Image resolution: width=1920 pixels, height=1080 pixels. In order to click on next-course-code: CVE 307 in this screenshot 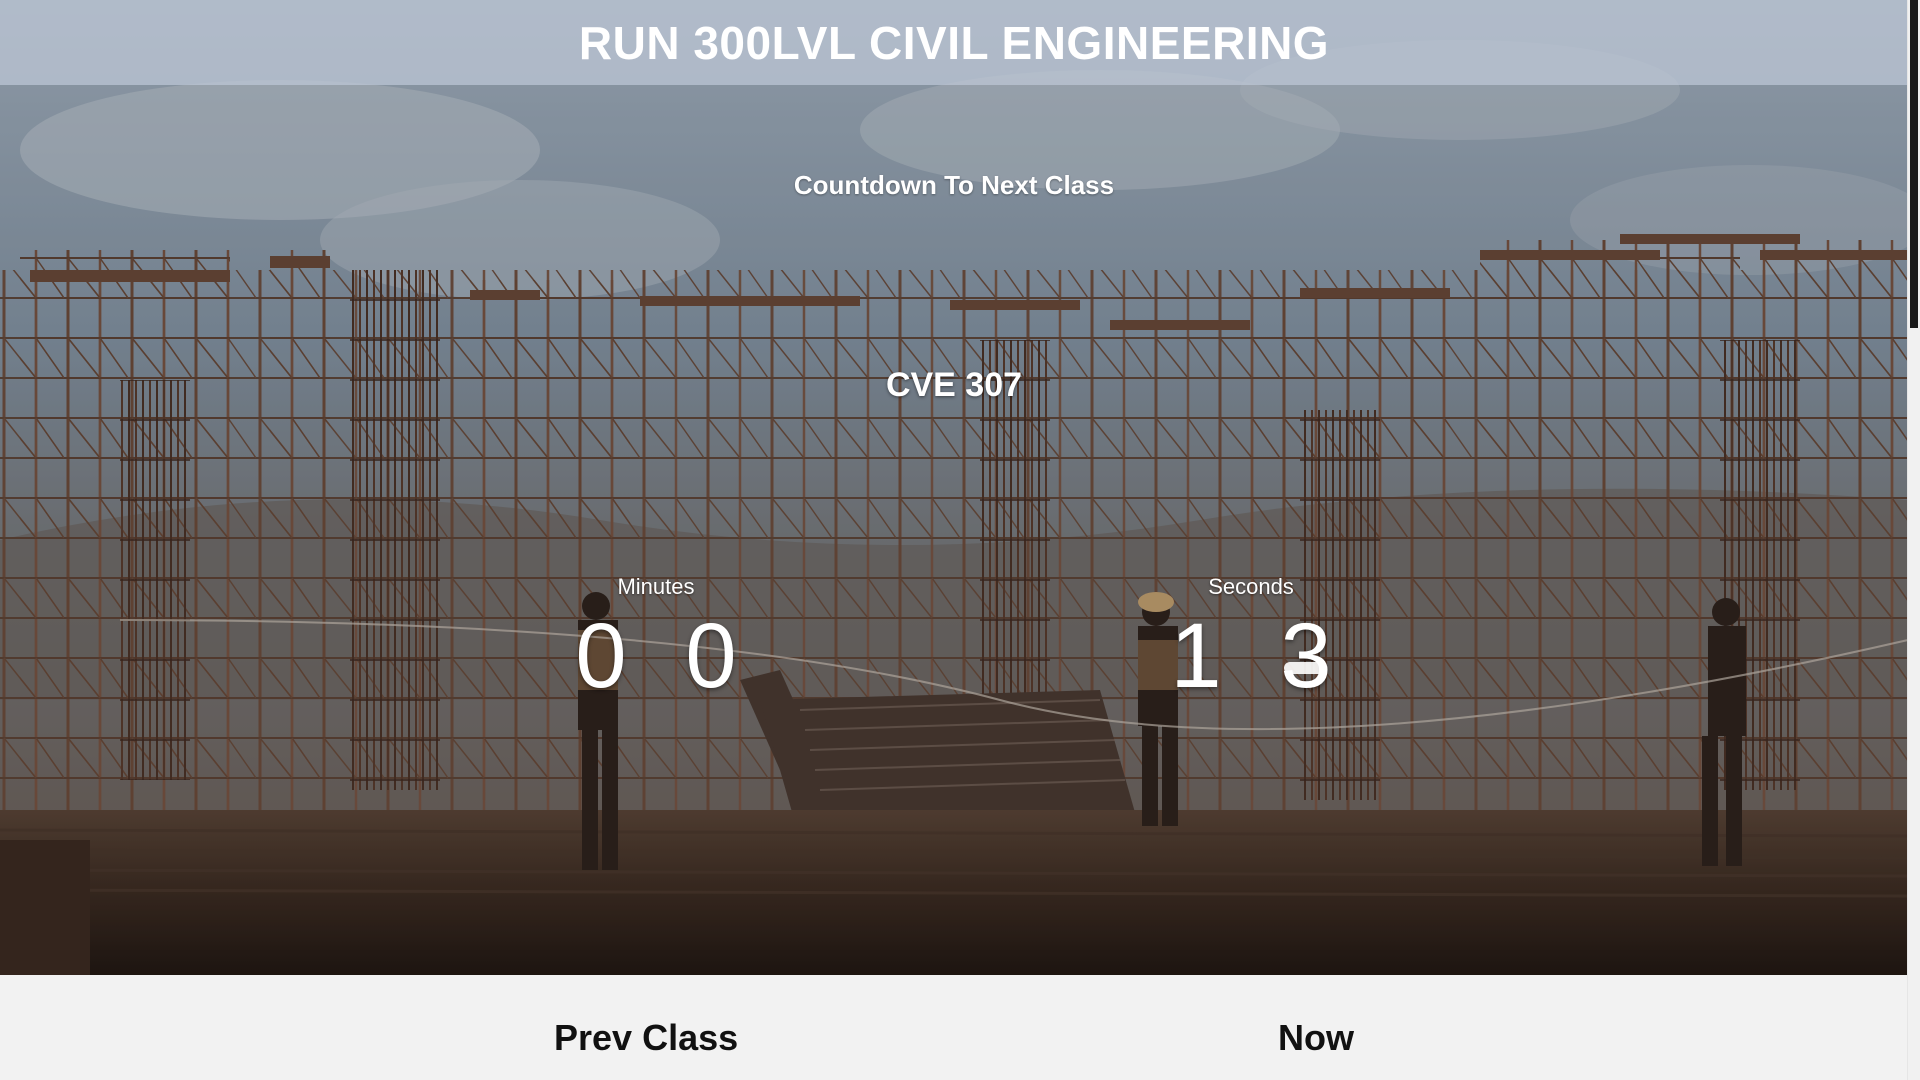, I will do `click(954, 385)`.